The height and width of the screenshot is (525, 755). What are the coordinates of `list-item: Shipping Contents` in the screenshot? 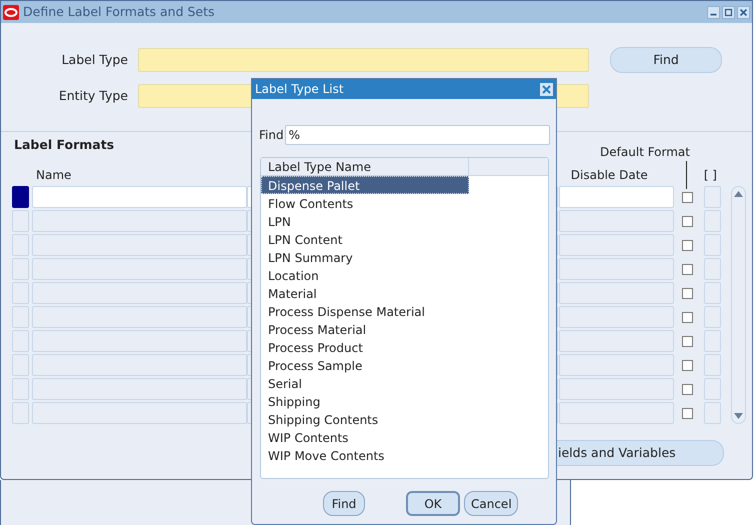 It's located at (365, 419).